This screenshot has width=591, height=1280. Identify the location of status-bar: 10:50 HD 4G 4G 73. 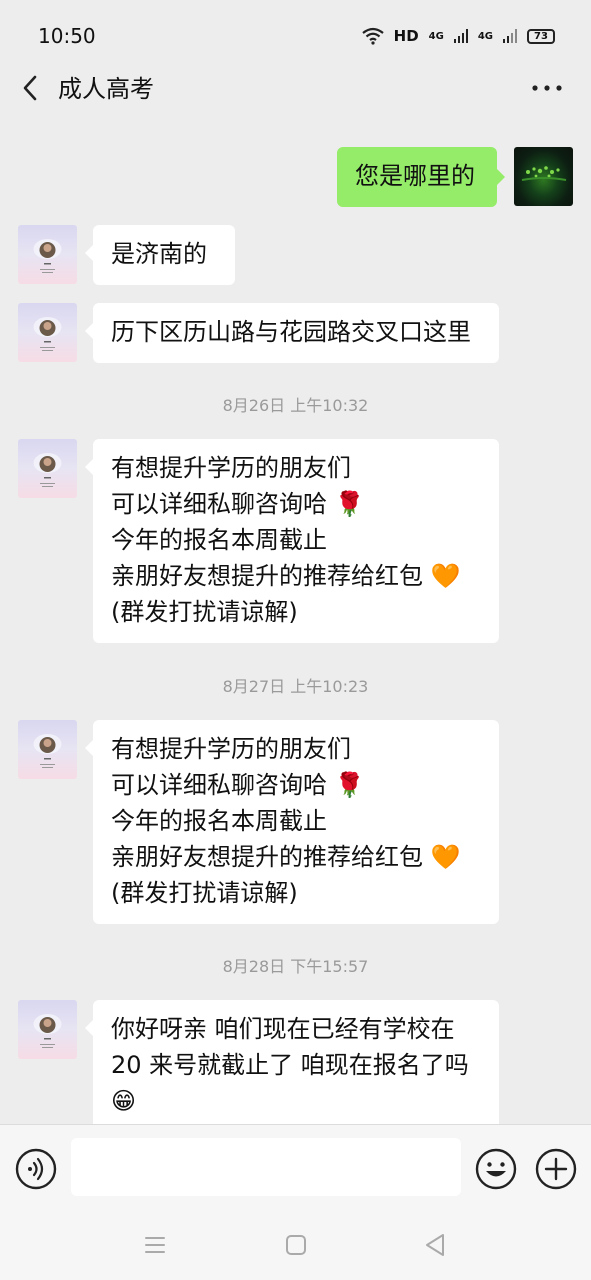
(295, 36).